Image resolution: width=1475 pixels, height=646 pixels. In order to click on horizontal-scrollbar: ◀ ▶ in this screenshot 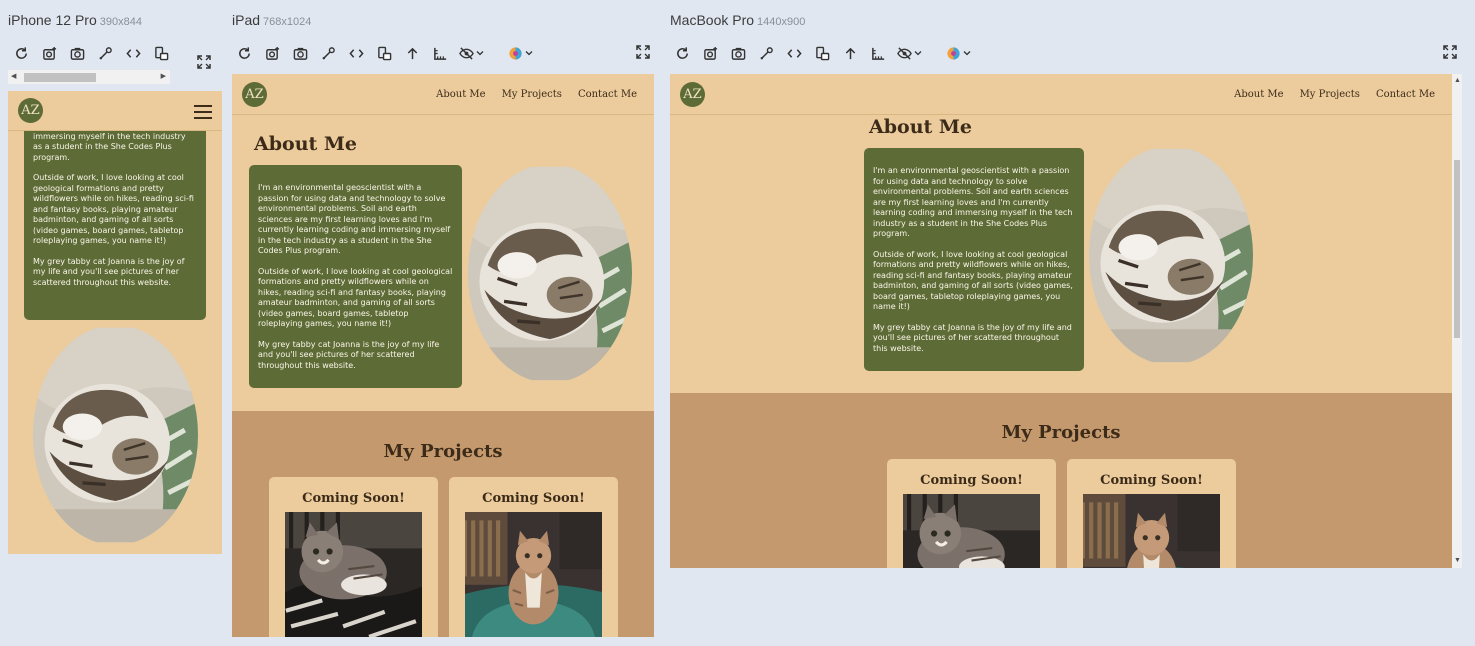, I will do `click(89, 77)`.